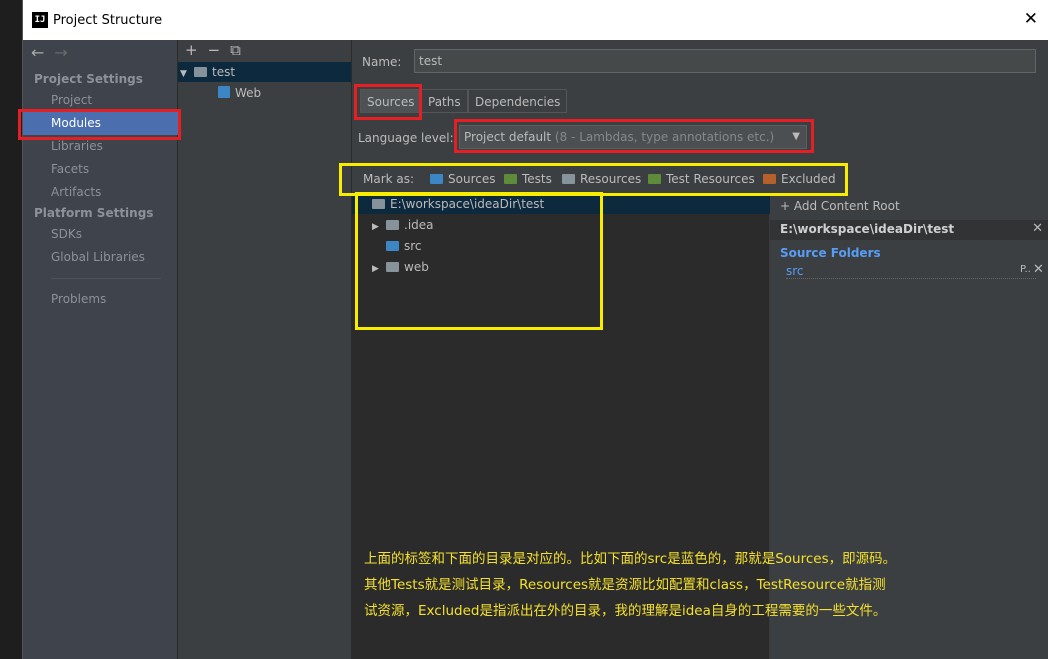 The width and height of the screenshot is (1048, 659). What do you see at coordinates (840, 206) in the screenshot?
I see `add-content-root-button: + Add Content Root` at bounding box center [840, 206].